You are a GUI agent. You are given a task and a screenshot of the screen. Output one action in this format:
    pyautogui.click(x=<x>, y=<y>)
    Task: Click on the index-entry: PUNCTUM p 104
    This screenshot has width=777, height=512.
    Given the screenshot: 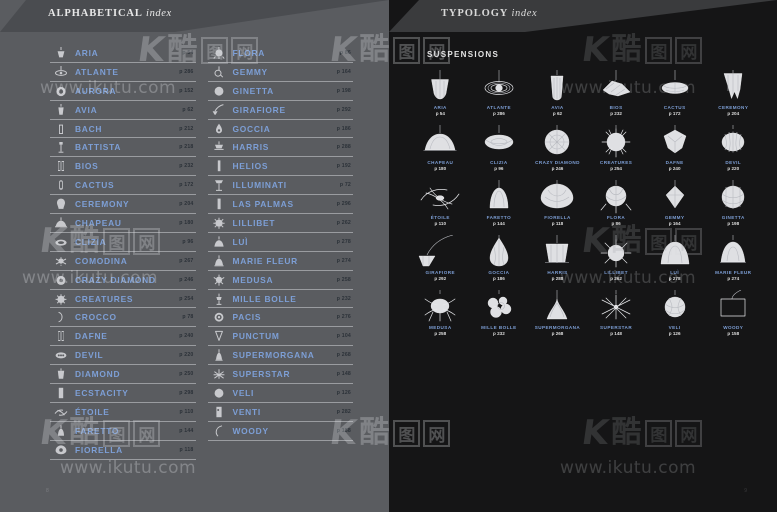 What is the action you would take?
    pyautogui.click(x=280, y=337)
    